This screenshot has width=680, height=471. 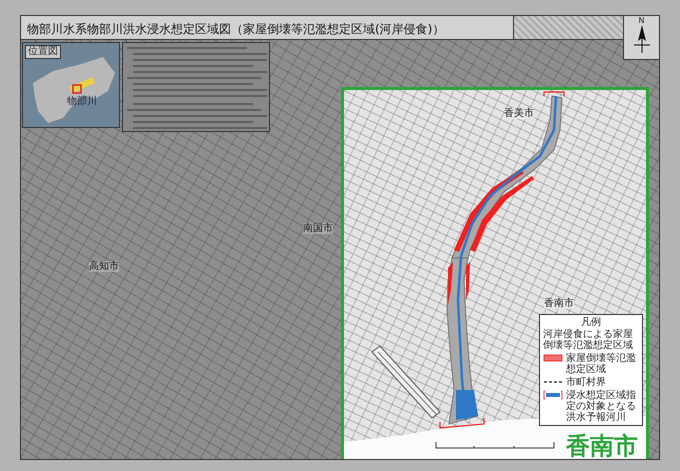 I want to click on map-title: 物部川水系物部川洪水浸水想定区域図（家屋倒壊等氾濫想定区域(河岸侵食)）, so click(x=236, y=29).